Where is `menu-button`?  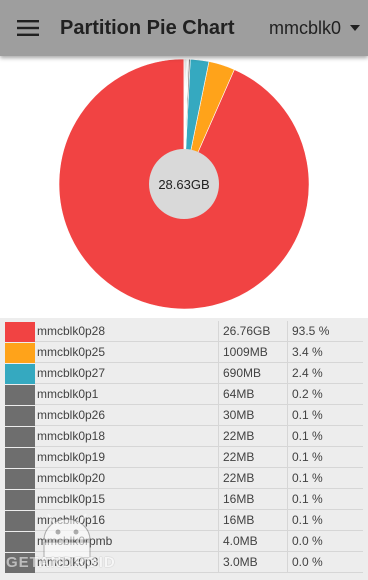
menu-button is located at coordinates (28, 28).